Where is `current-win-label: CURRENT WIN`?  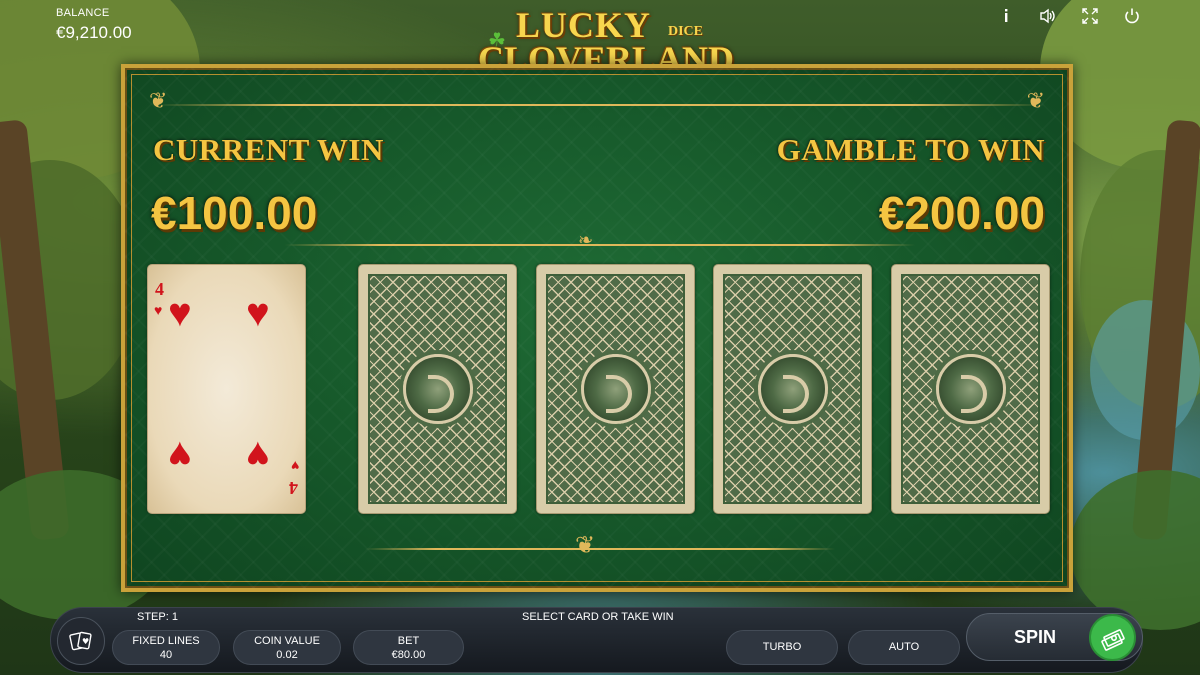
current-win-label: CURRENT WIN is located at coordinates (268, 149).